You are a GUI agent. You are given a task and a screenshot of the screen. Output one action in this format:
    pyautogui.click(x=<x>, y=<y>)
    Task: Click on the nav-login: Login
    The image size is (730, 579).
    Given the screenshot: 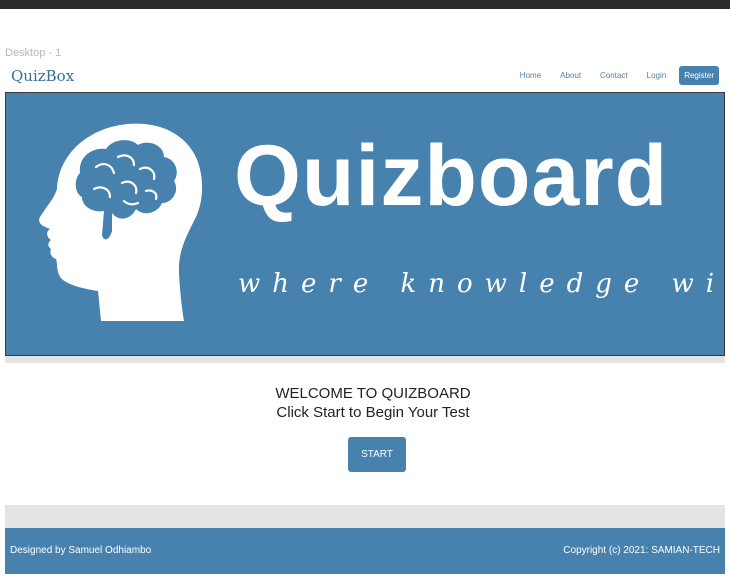 What is the action you would take?
    pyautogui.click(x=657, y=75)
    